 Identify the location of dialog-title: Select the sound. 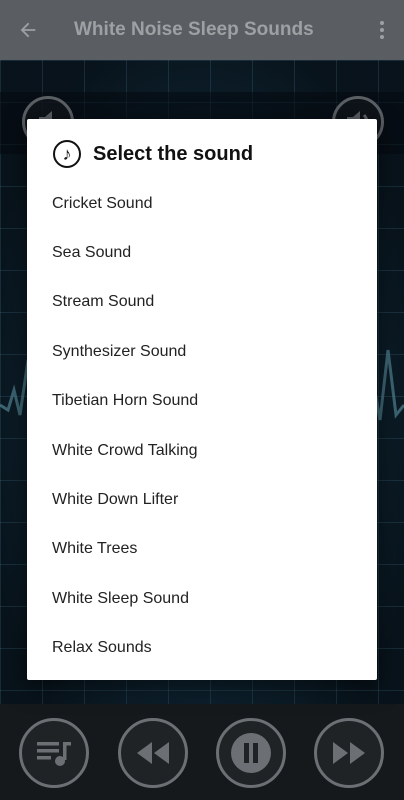
(173, 153).